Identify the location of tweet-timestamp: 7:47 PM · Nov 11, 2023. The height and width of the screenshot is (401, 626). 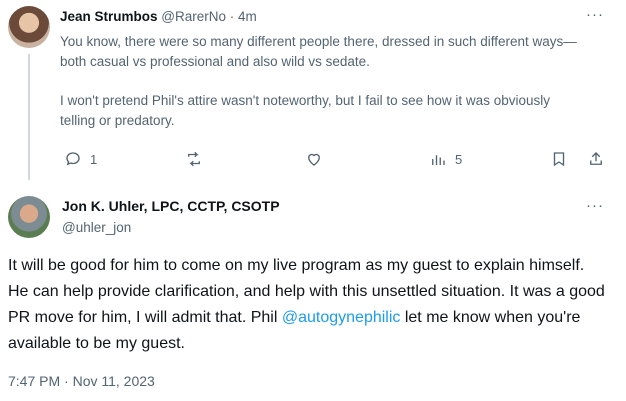
(81, 381).